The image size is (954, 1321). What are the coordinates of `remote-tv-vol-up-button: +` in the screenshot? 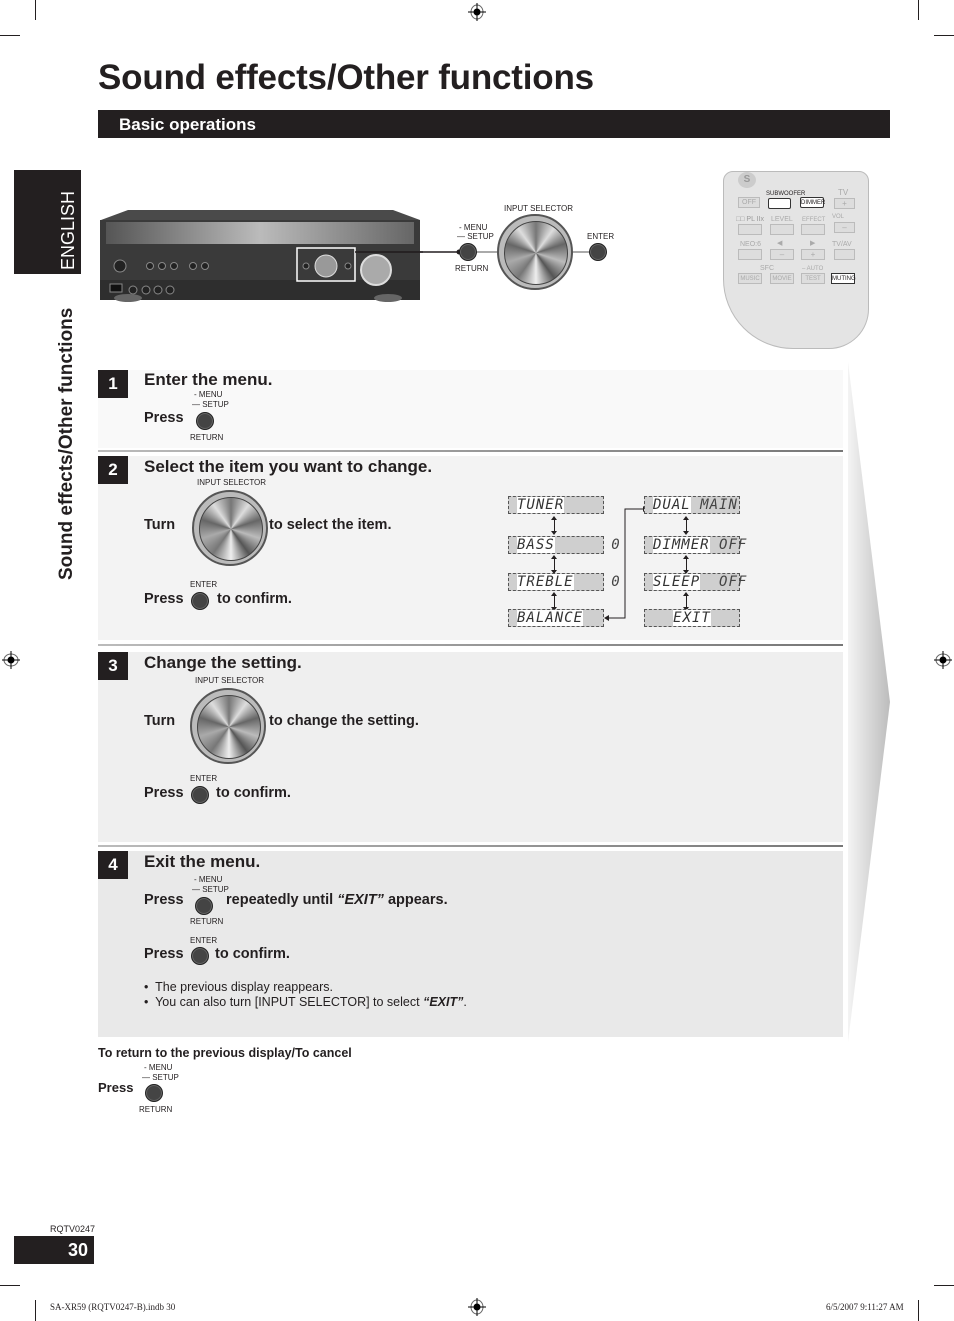 It's located at (844, 203).